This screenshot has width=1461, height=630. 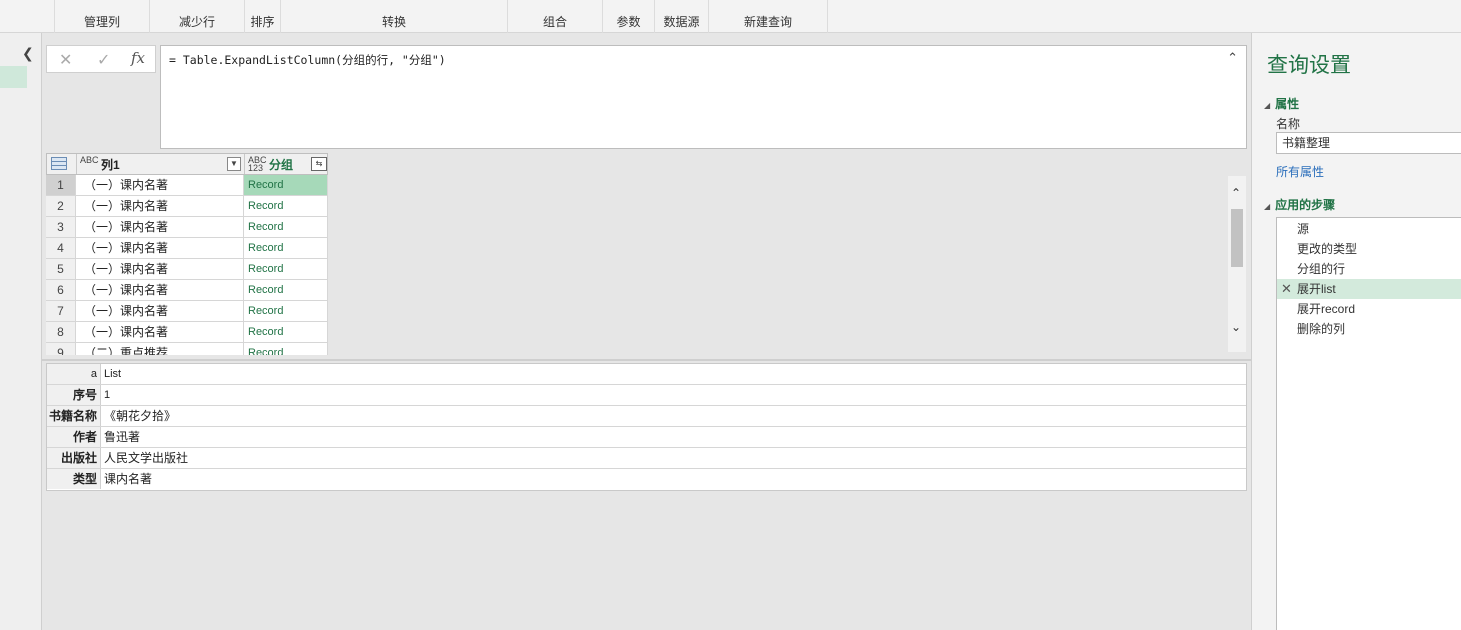 I want to click on detail-value: List, so click(x=113, y=374).